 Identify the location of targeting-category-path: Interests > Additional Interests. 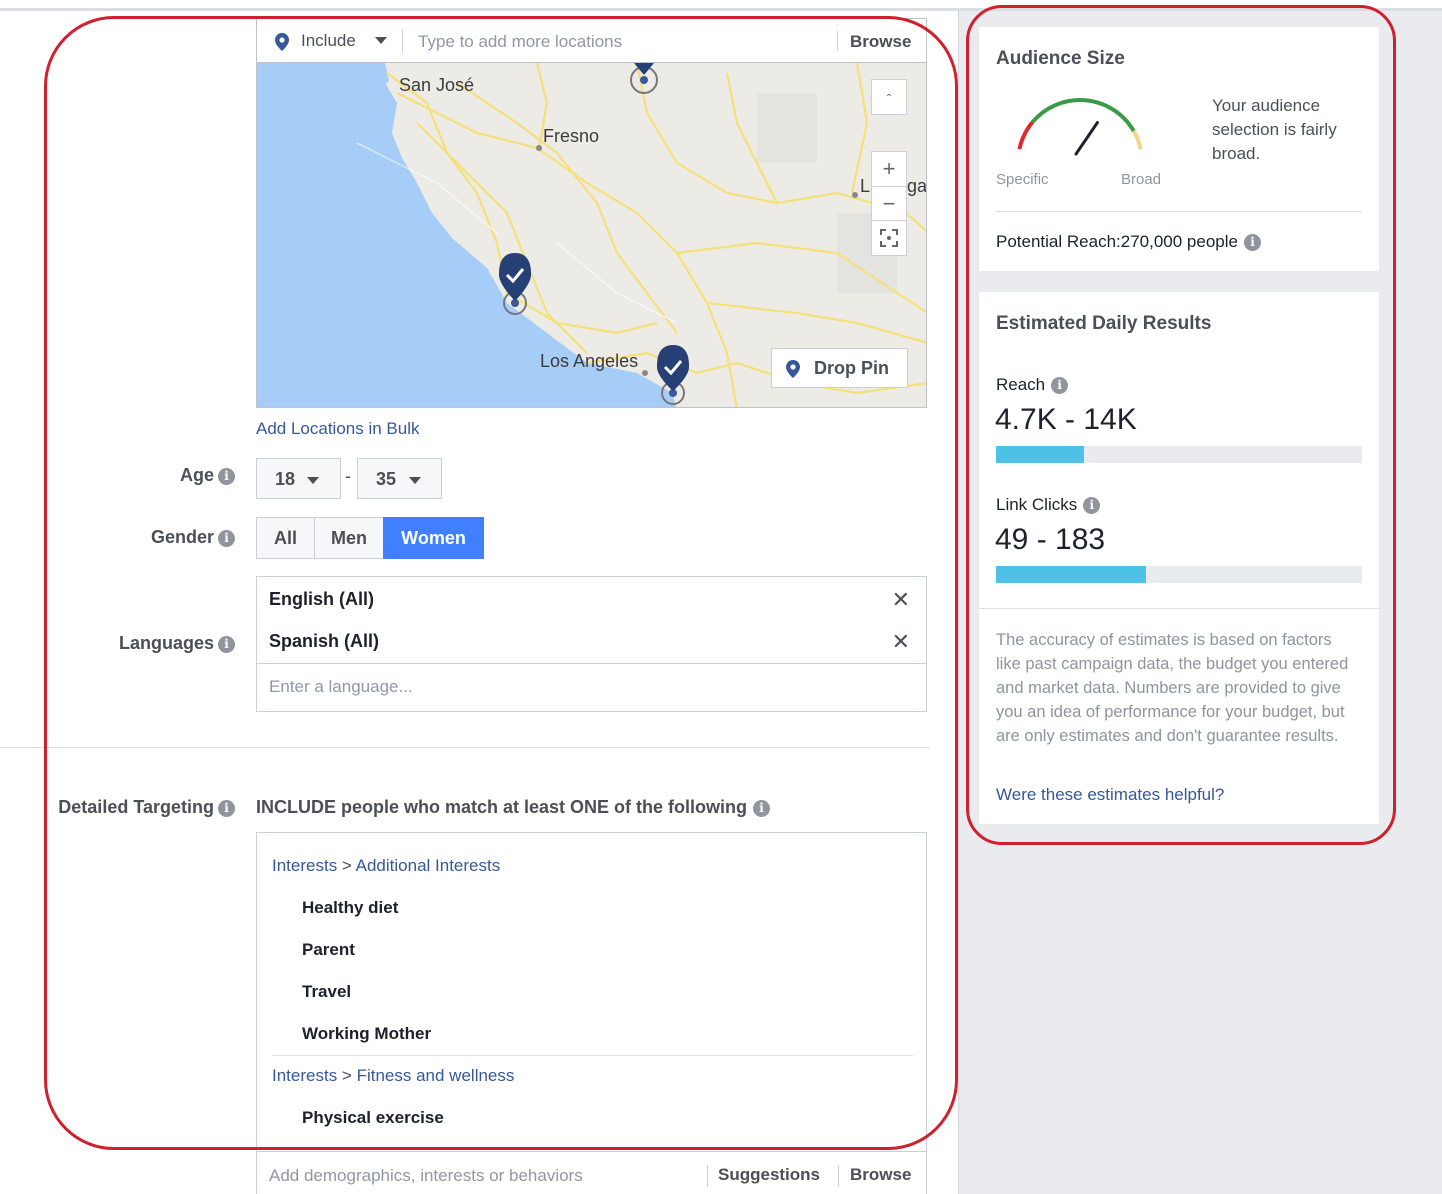
(386, 865).